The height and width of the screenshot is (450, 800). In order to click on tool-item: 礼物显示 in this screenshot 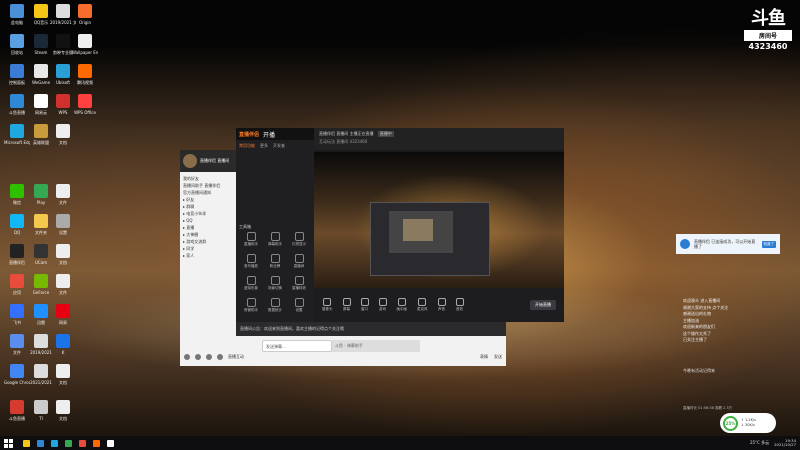, I will do `click(299, 239)`.